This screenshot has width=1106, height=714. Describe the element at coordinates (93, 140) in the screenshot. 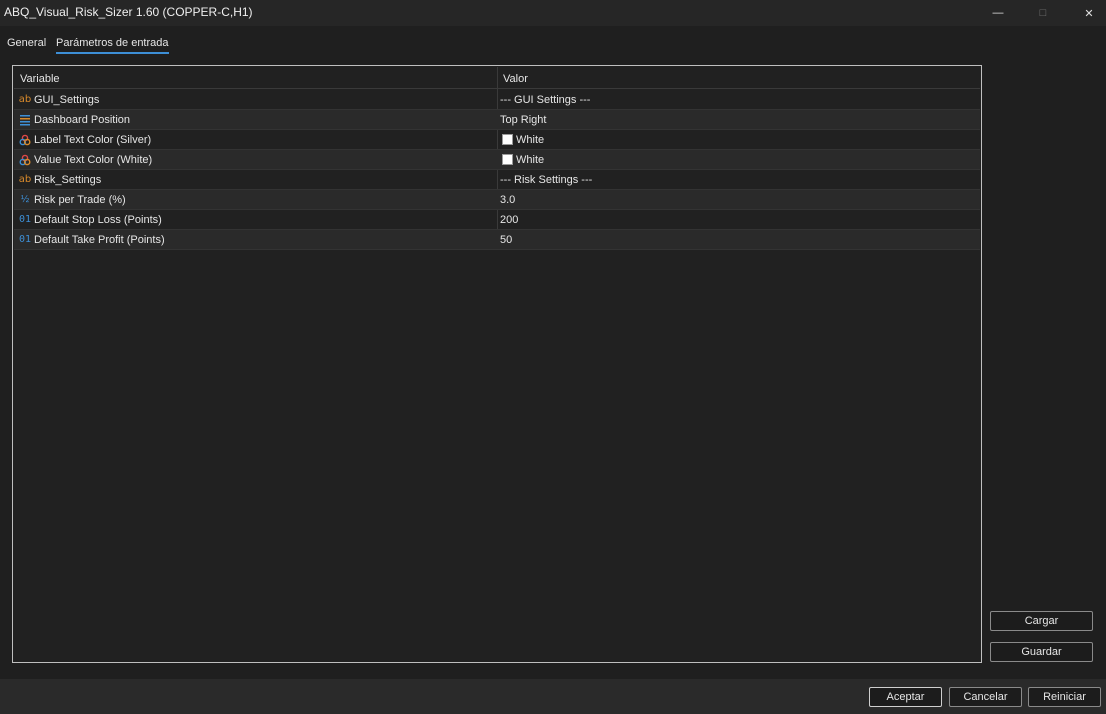

I see `row-name: Label Text Color (Silver)` at that location.